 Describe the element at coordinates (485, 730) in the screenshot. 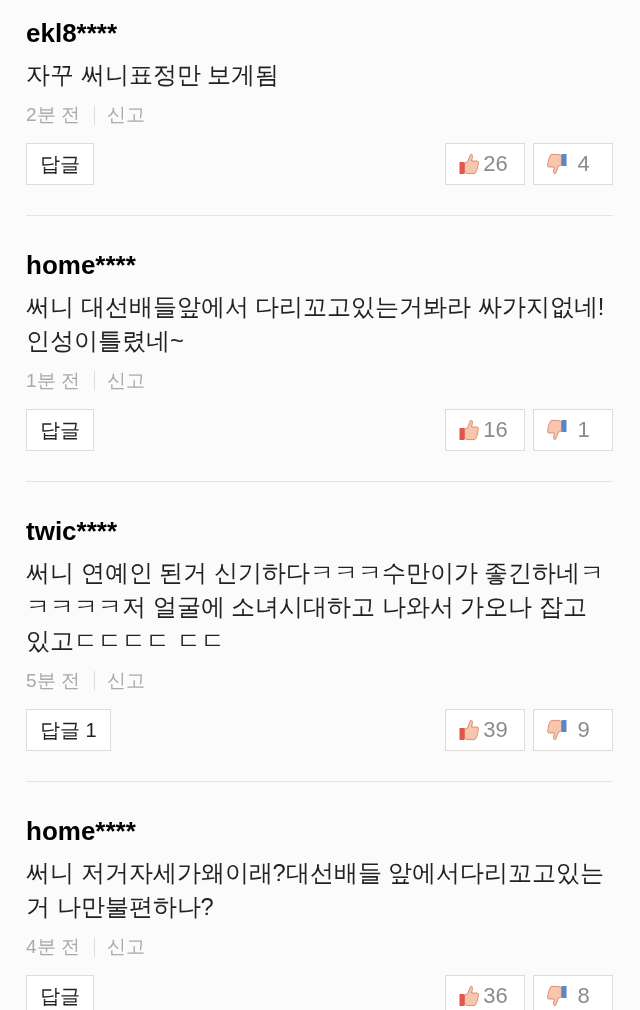

I see `like-button: 39` at that location.